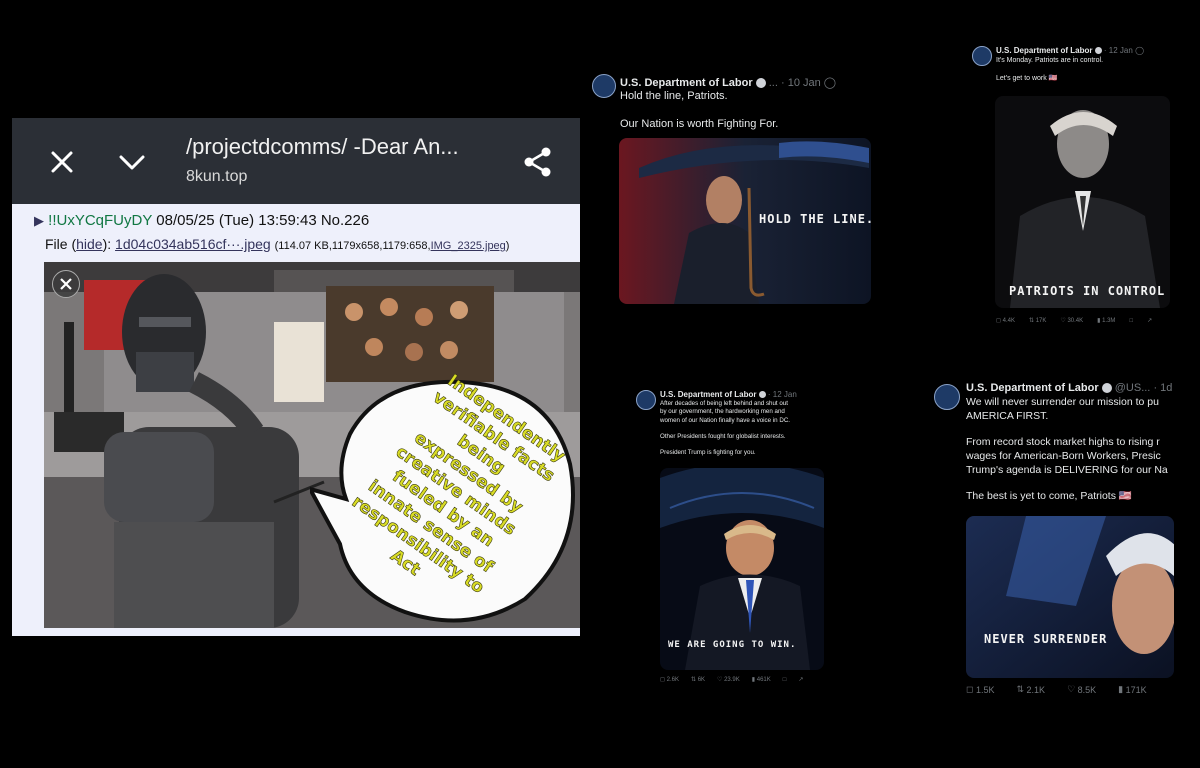 The image size is (1200, 768). I want to click on image-caption: WE ARE GOING TO WIN., so click(732, 645).